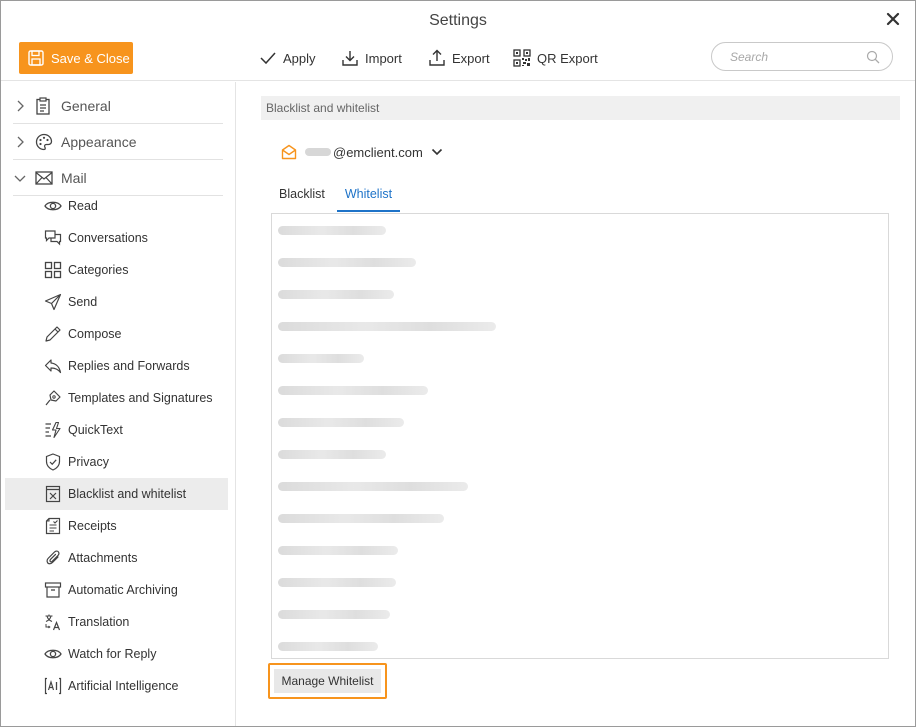  What do you see at coordinates (116, 686) in the screenshot?
I see `sidebar-item-artificial-intelligence: Artificial Intelligence` at bounding box center [116, 686].